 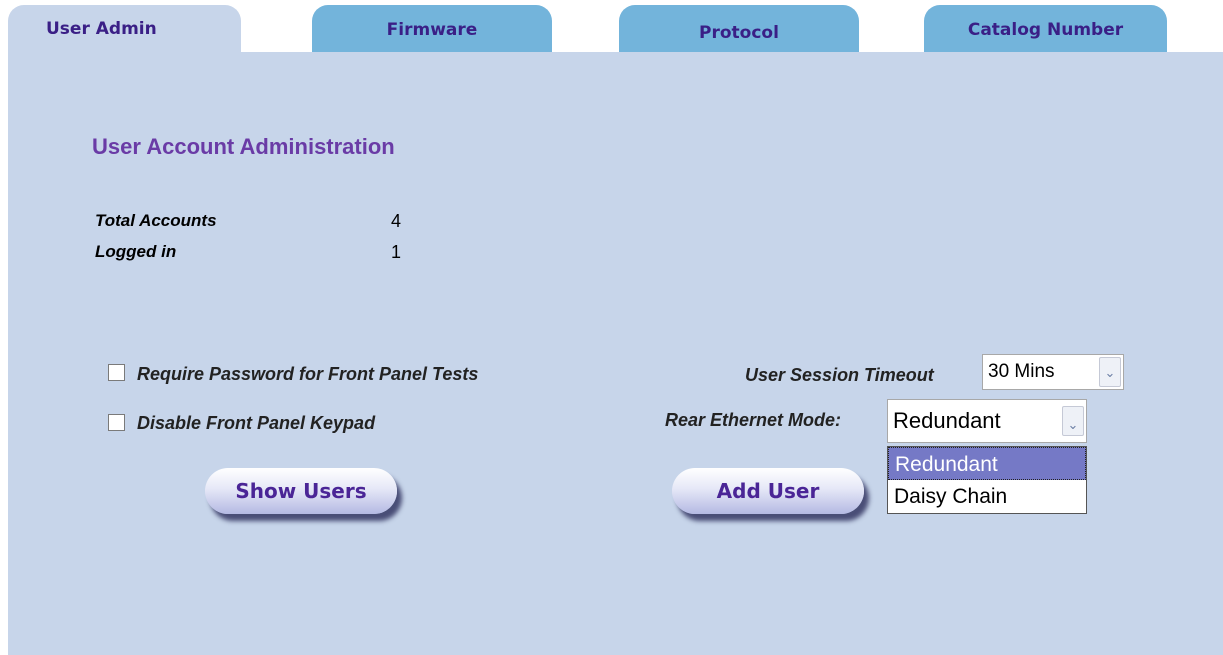 I want to click on tab-label: Protocol, so click(x=739, y=33).